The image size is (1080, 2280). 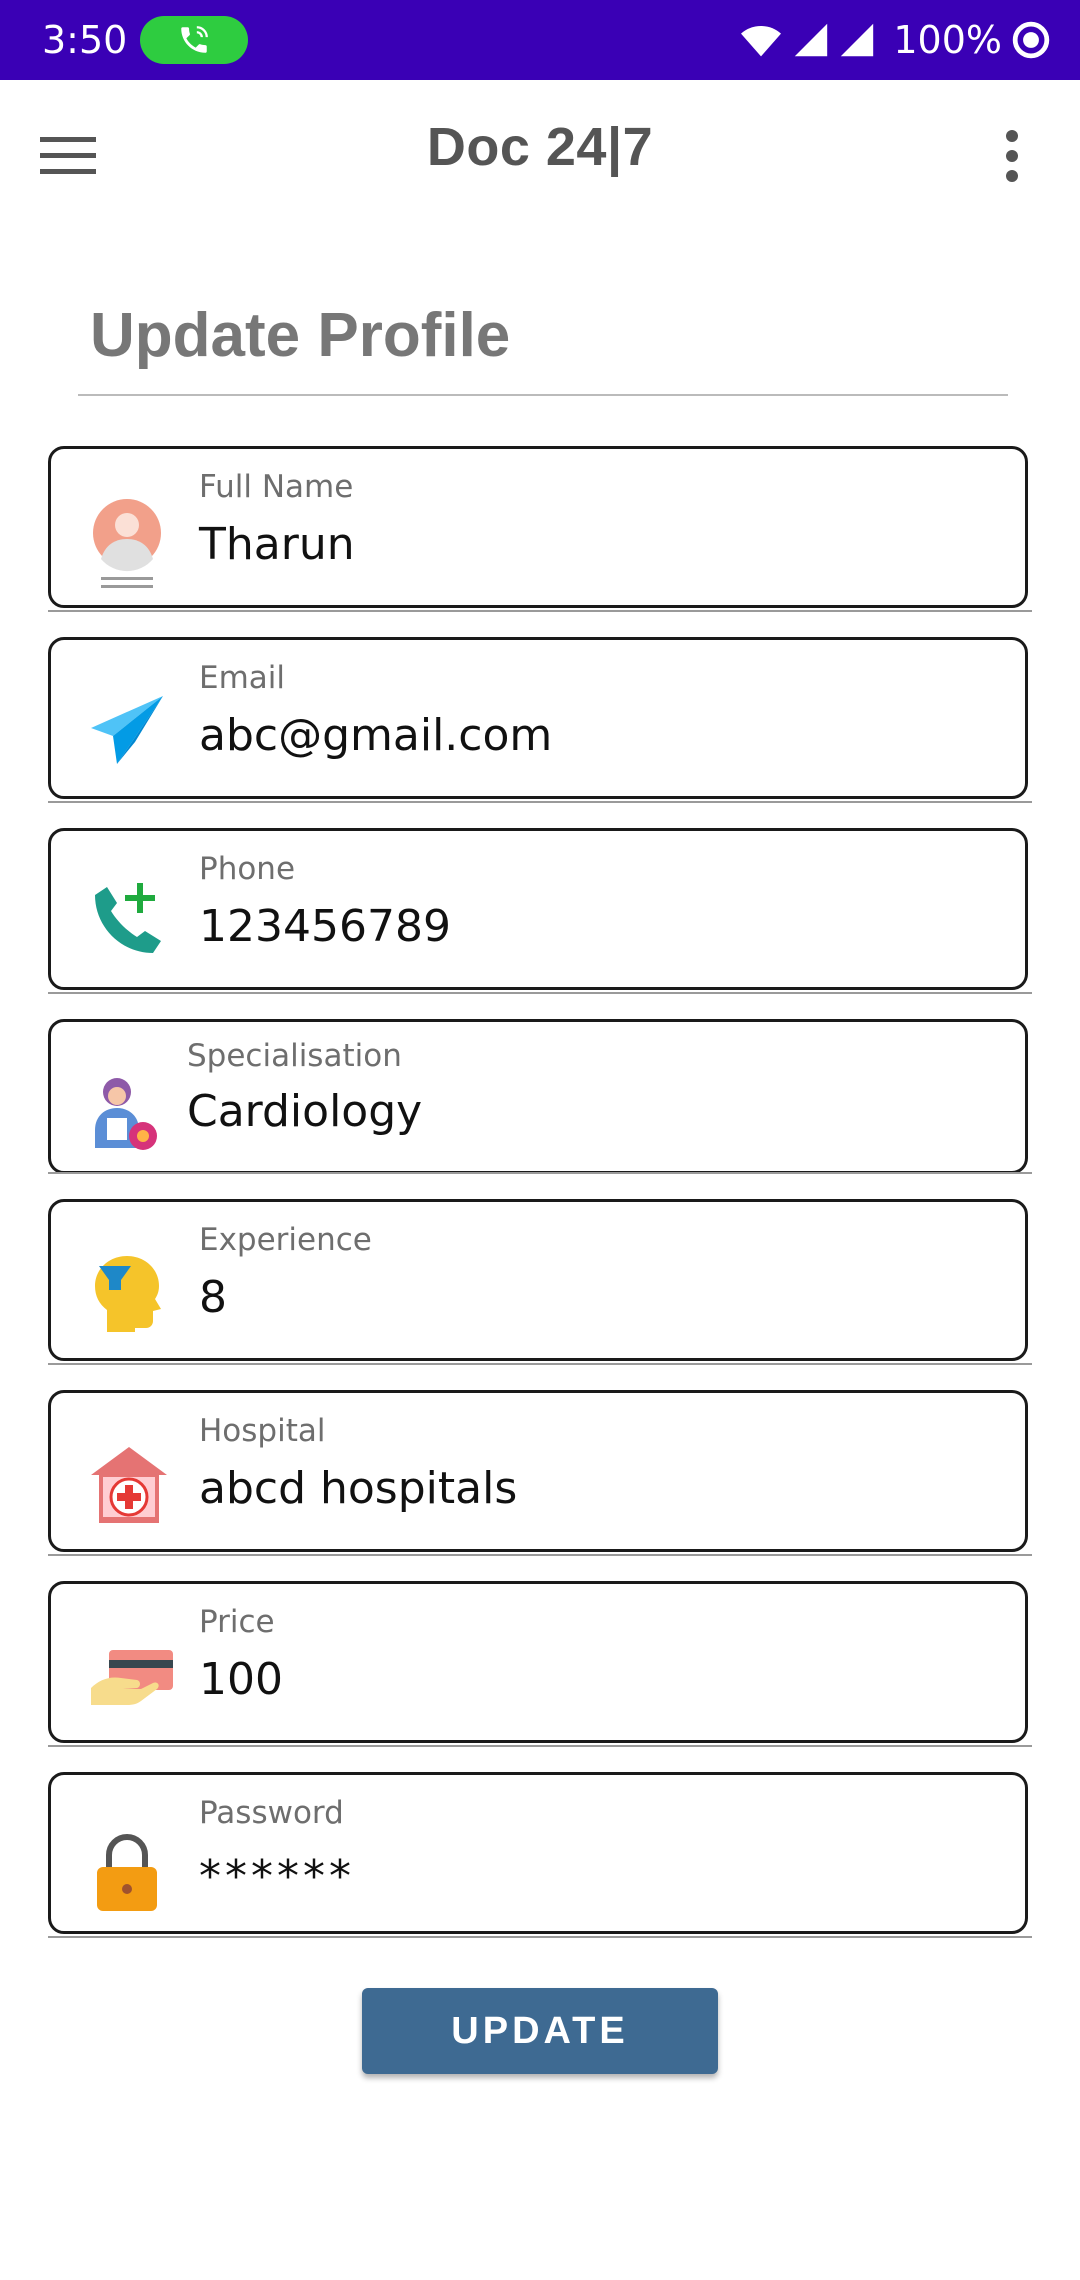 What do you see at coordinates (276, 487) in the screenshot?
I see `field-label: Full Name` at bounding box center [276, 487].